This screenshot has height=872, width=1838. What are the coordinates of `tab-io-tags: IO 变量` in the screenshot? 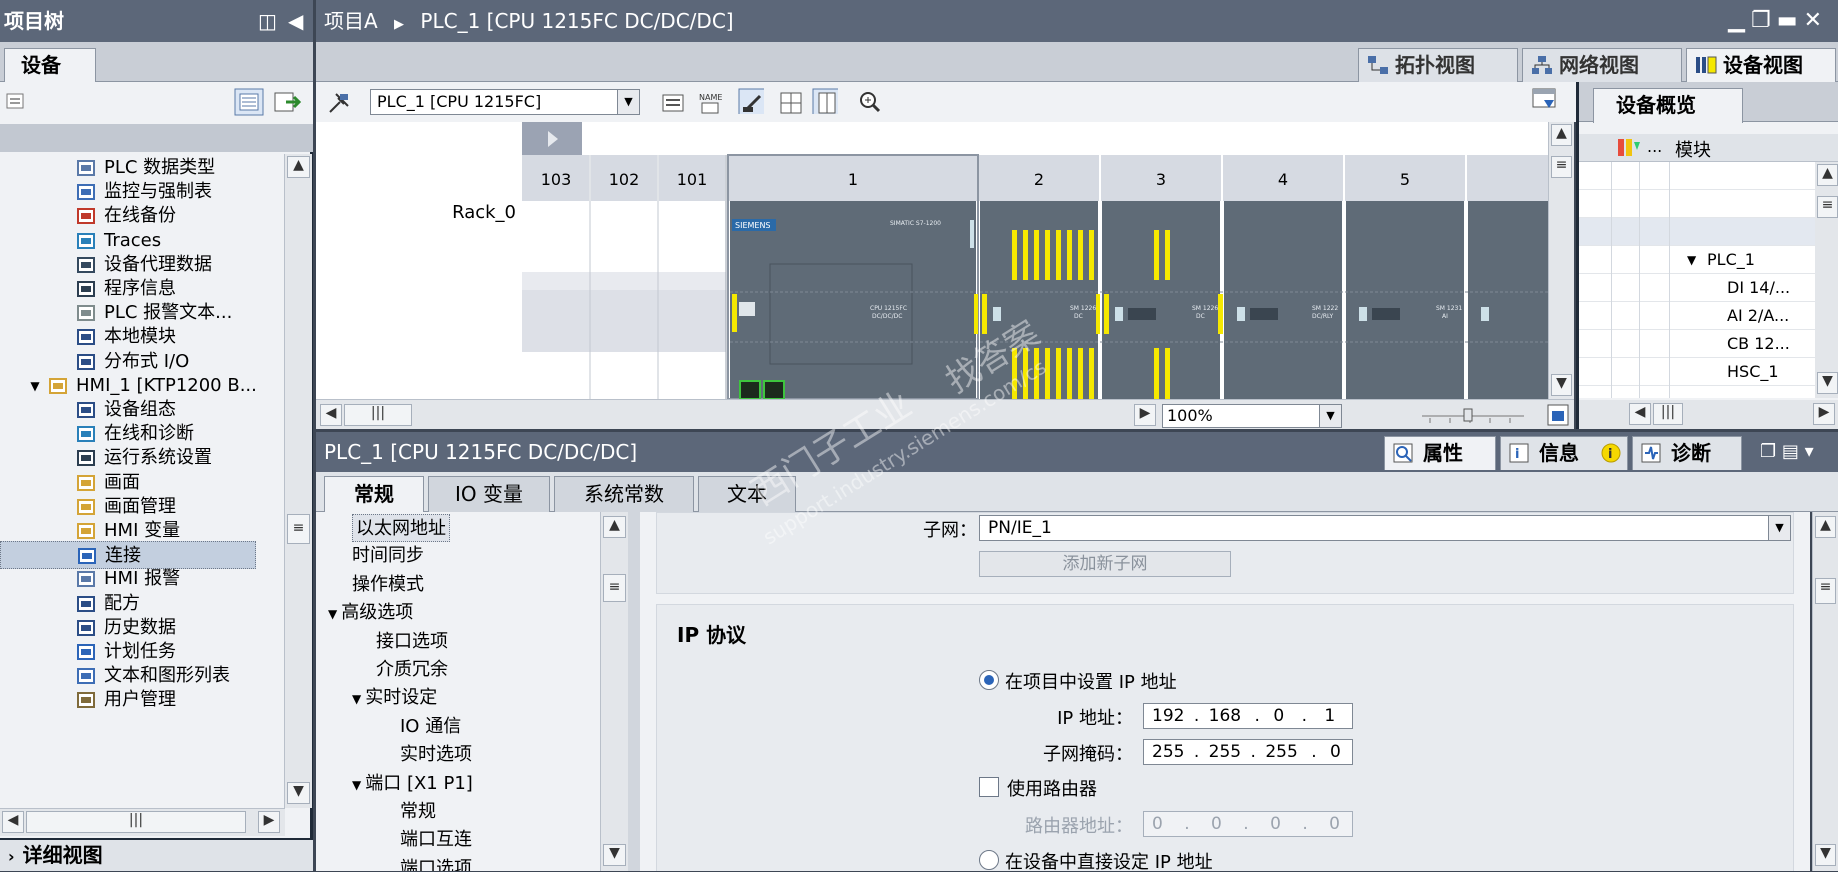 It's located at (489, 494).